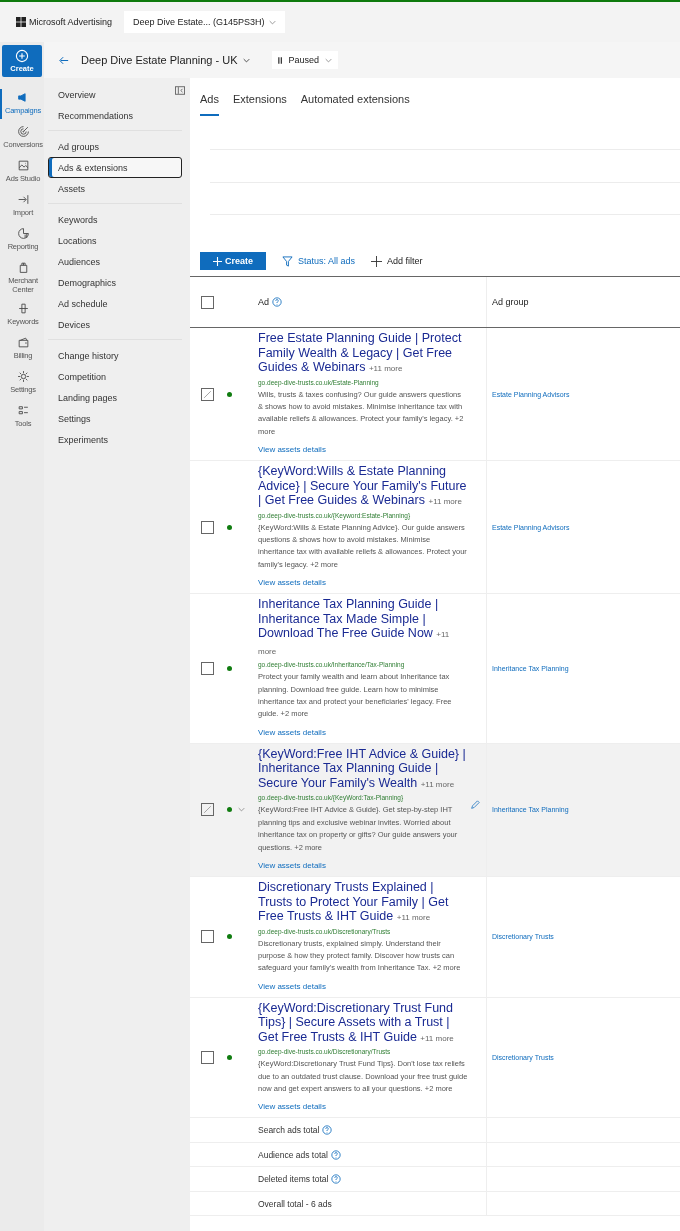 Image resolution: width=680 pixels, height=1231 pixels. I want to click on nav-item: Experiments, so click(115, 439).